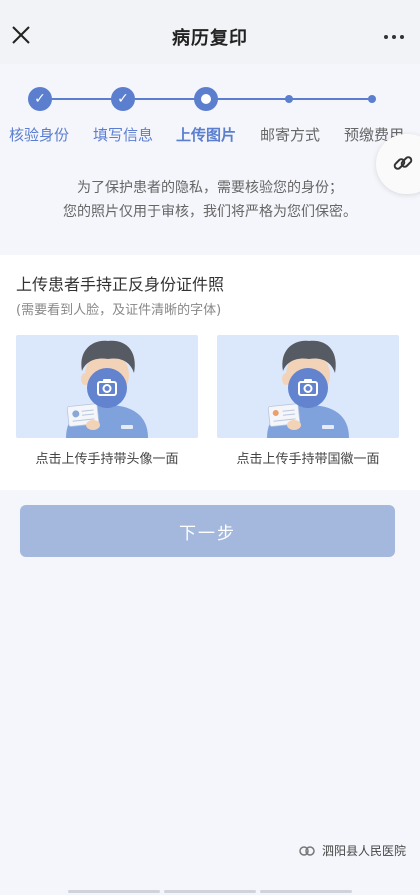  I want to click on upload-back-id-card, so click(308, 386).